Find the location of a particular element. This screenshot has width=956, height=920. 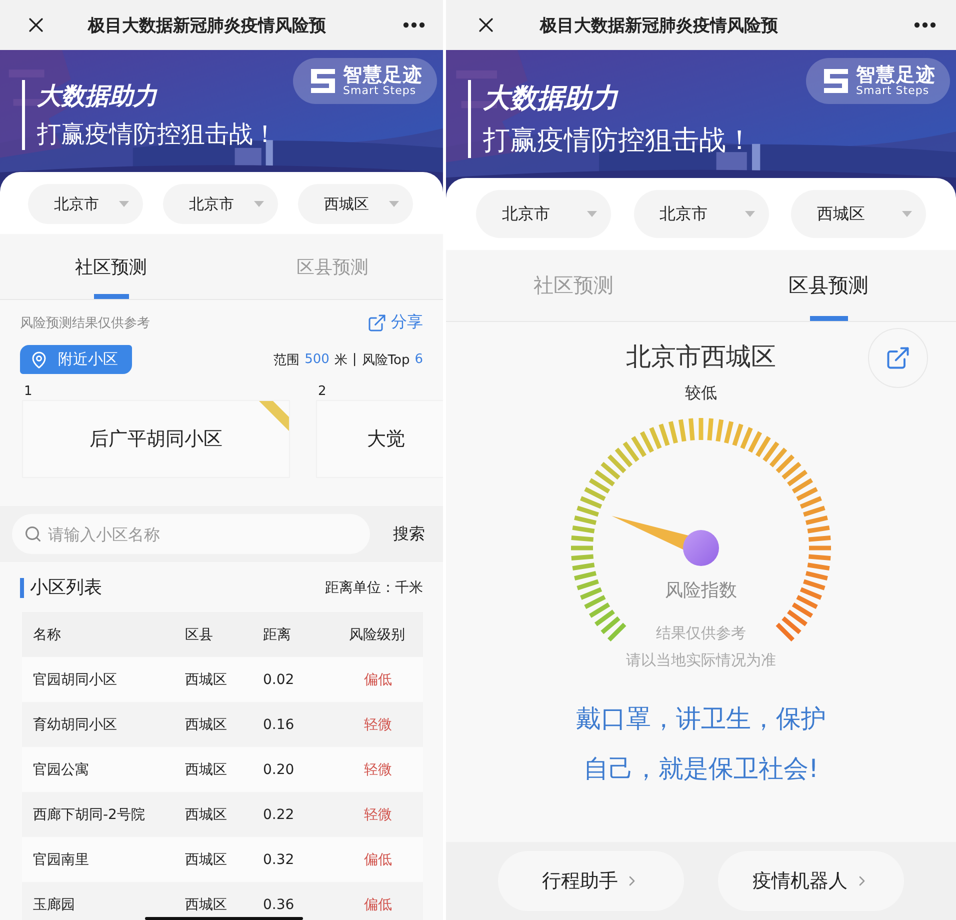

table-cell-text: 0.36 is located at coordinates (279, 904).